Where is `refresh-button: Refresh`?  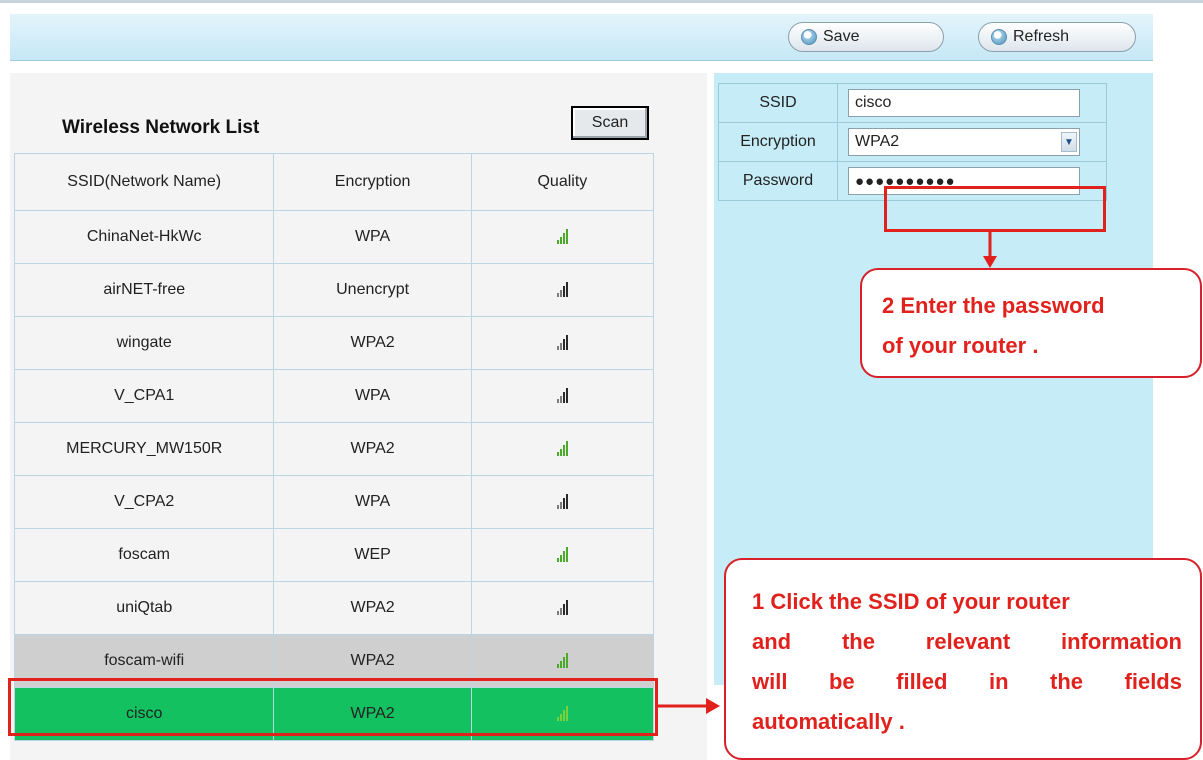 refresh-button: Refresh is located at coordinates (1057, 37).